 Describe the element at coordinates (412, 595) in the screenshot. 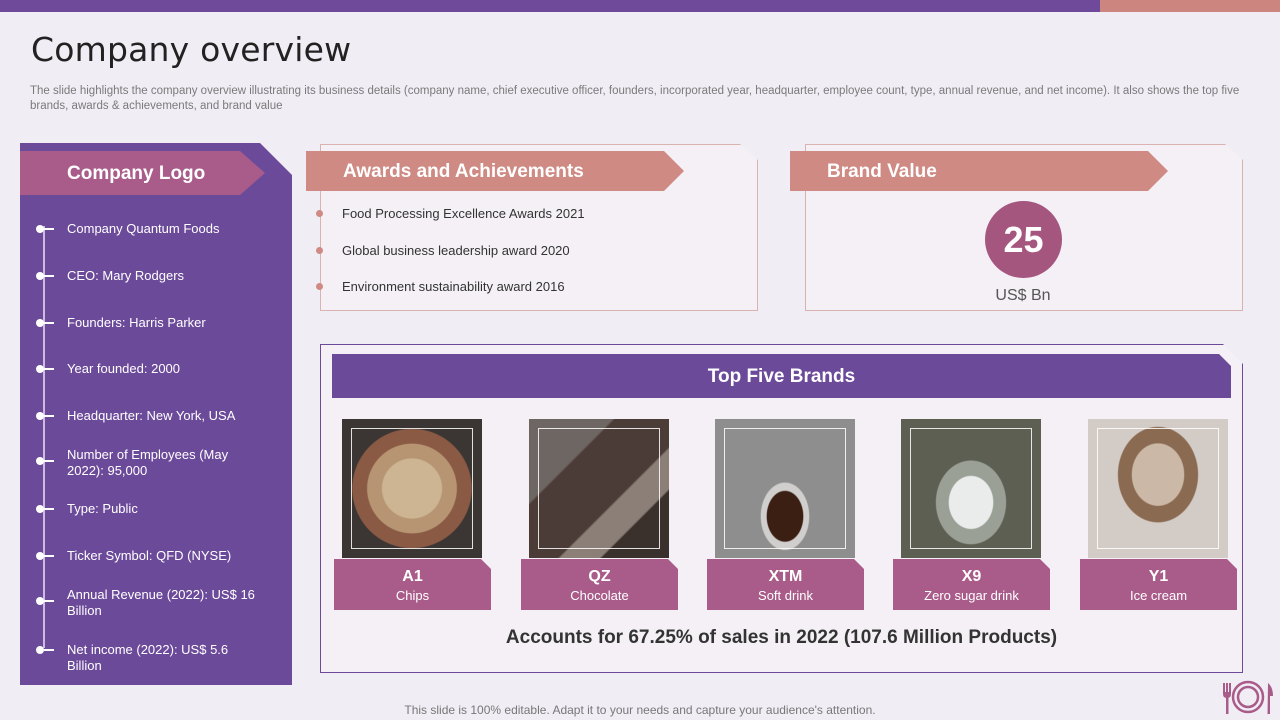

I see `brand-category: Chips` at that location.